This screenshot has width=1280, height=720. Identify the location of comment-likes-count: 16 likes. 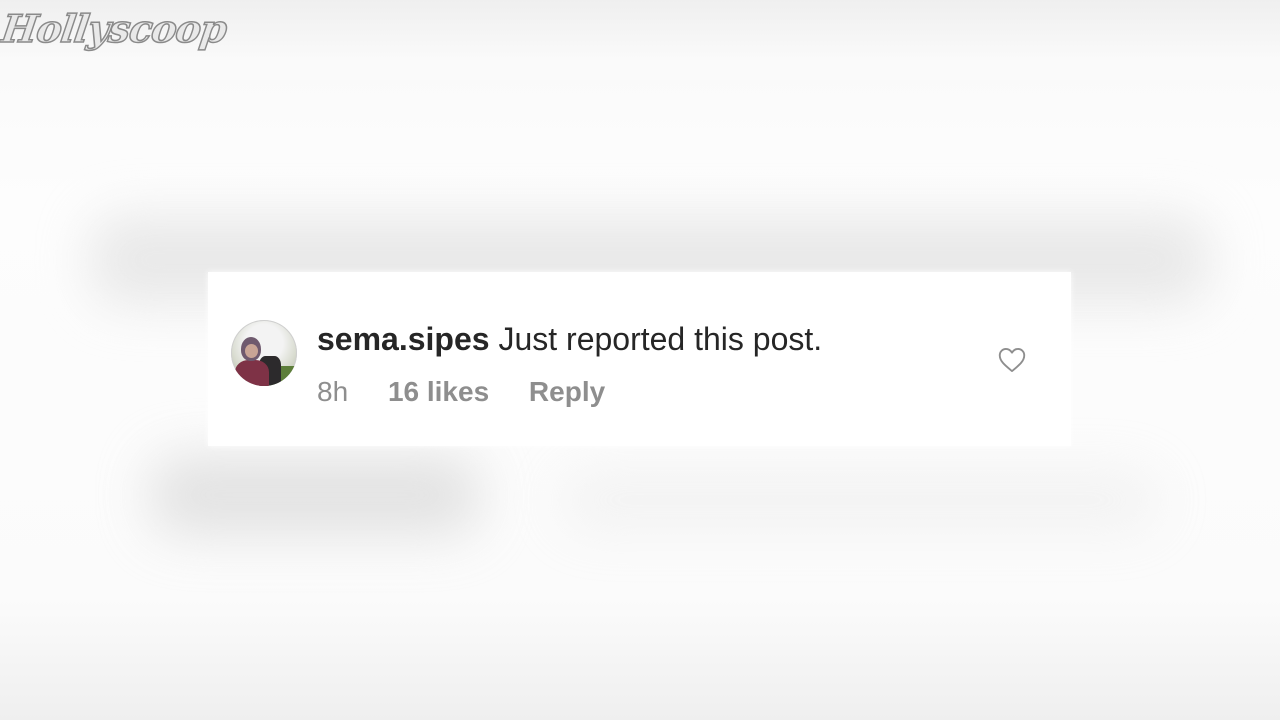
(438, 391).